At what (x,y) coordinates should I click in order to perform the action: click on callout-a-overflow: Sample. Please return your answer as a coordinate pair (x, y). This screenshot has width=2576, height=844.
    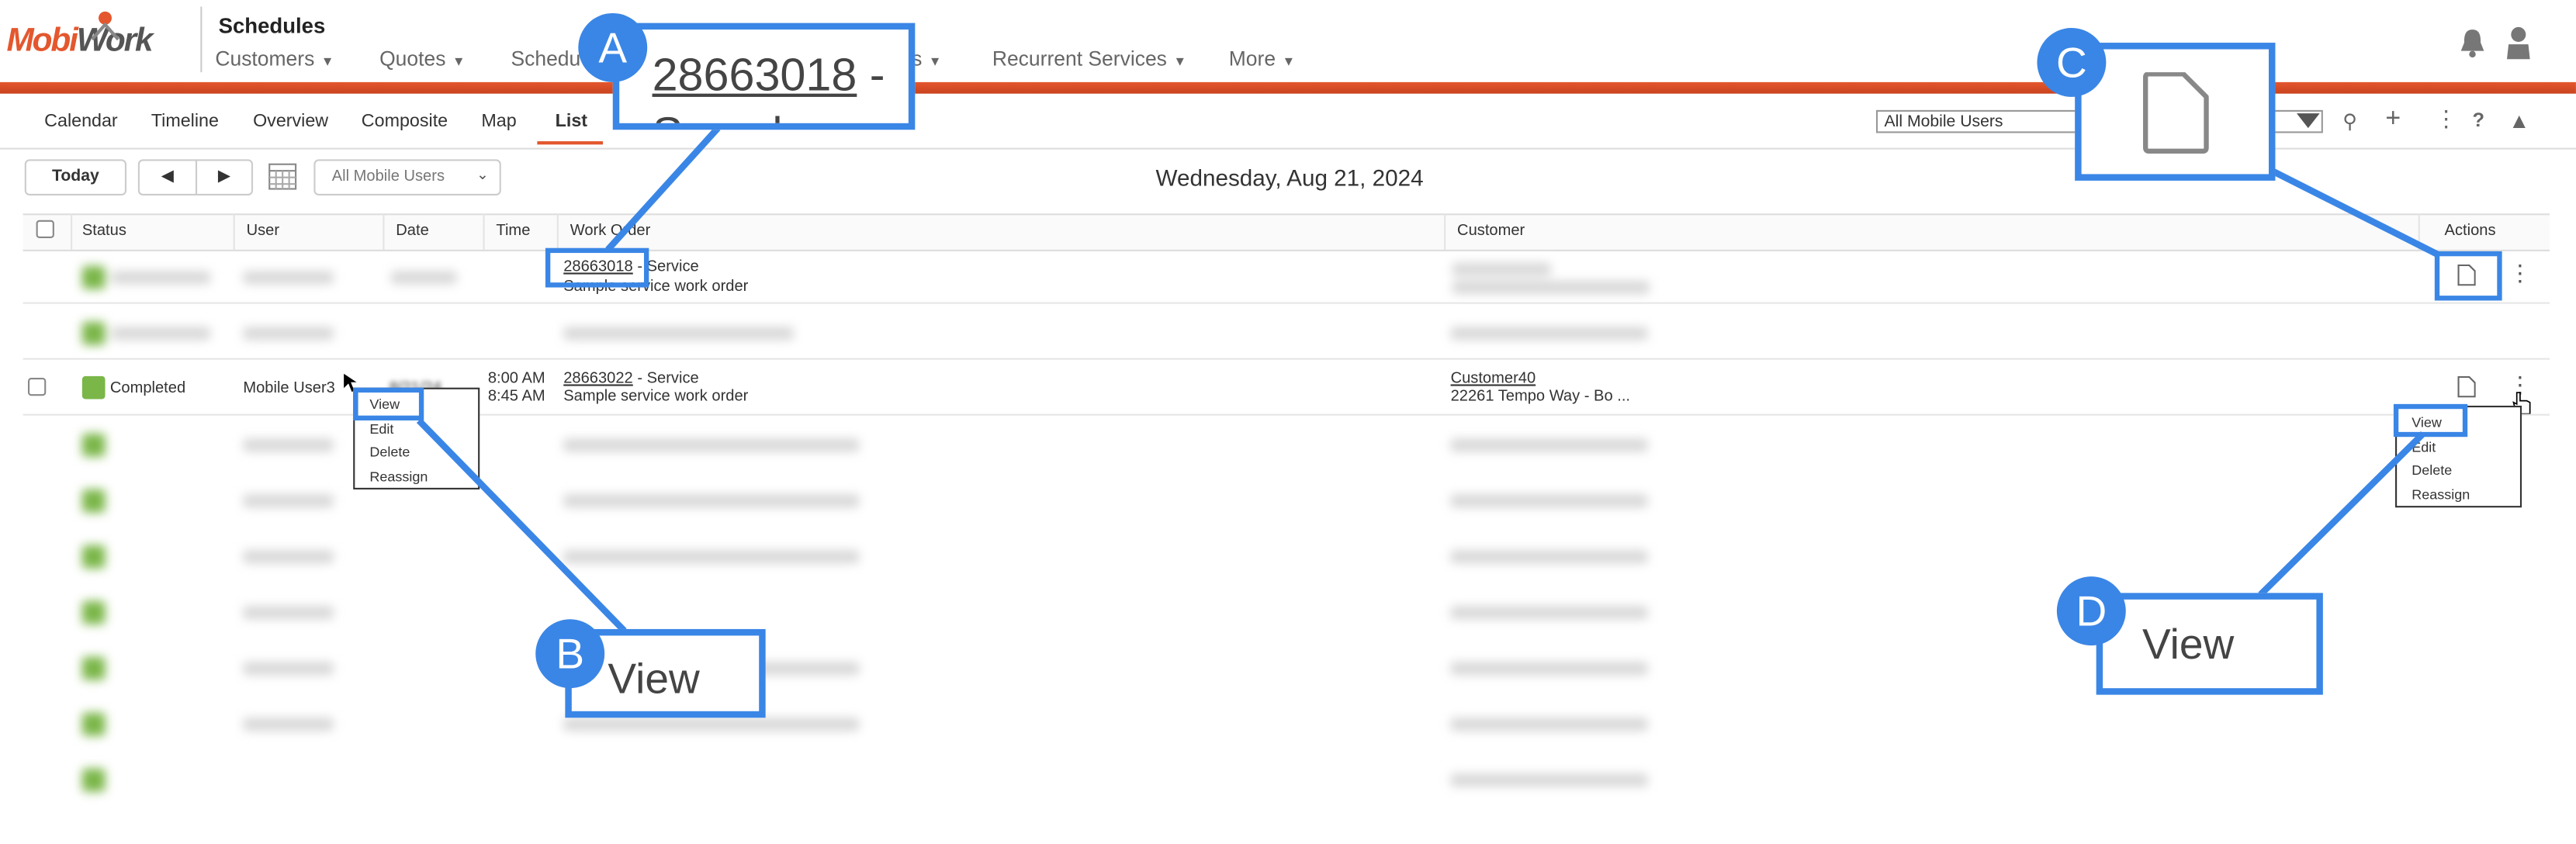
    Looking at the image, I should click on (730, 116).